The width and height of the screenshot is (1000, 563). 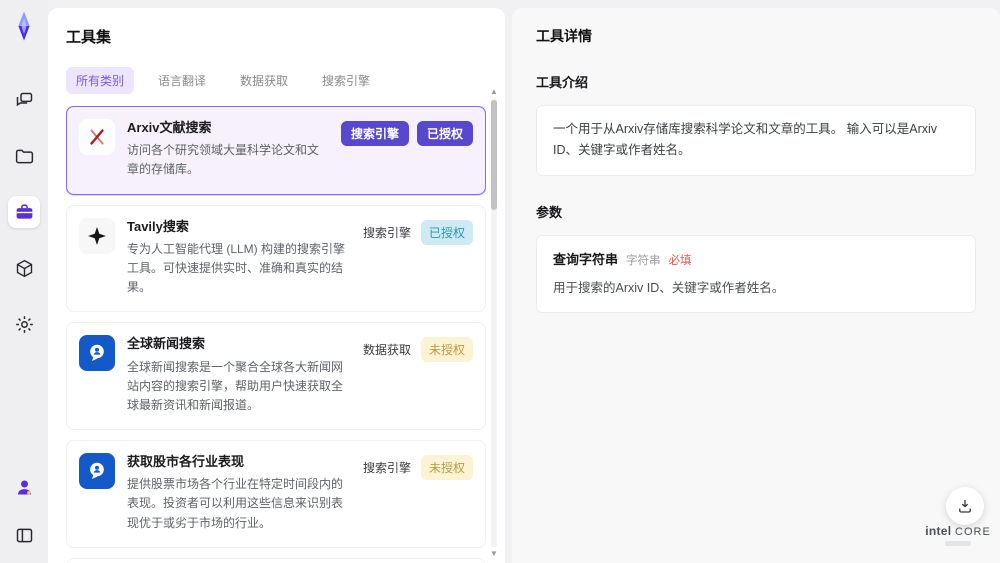 I want to click on download-icon, so click(x=965, y=506).